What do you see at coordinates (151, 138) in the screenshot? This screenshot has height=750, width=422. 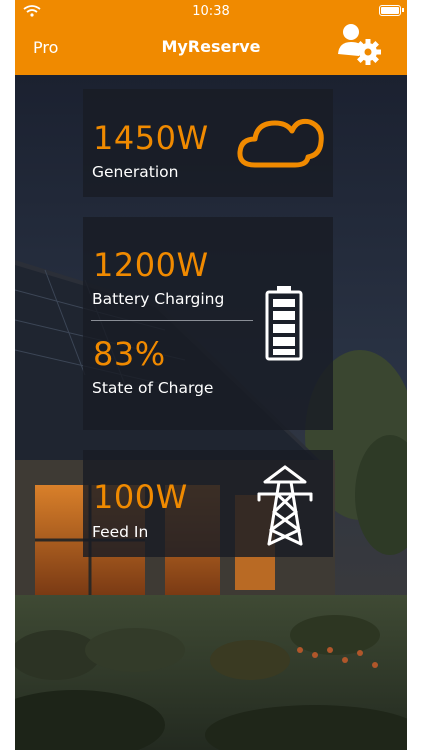 I see `generation-value: 1450W` at bounding box center [151, 138].